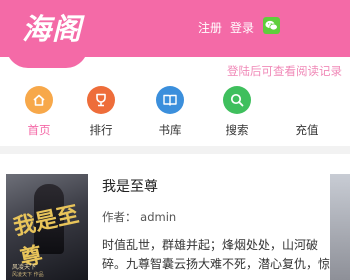 The width and height of the screenshot is (350, 280). What do you see at coordinates (340, 227) in the screenshot?
I see `next-book-cover` at bounding box center [340, 227].